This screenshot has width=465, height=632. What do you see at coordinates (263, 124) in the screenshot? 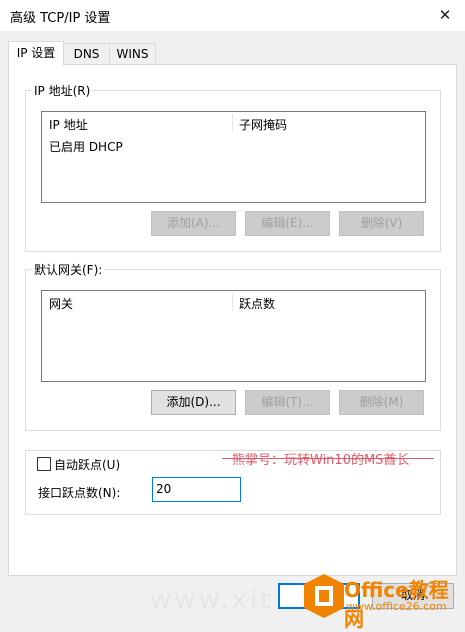
I see `subnet-mask-column-header: 子网掩码` at bounding box center [263, 124].